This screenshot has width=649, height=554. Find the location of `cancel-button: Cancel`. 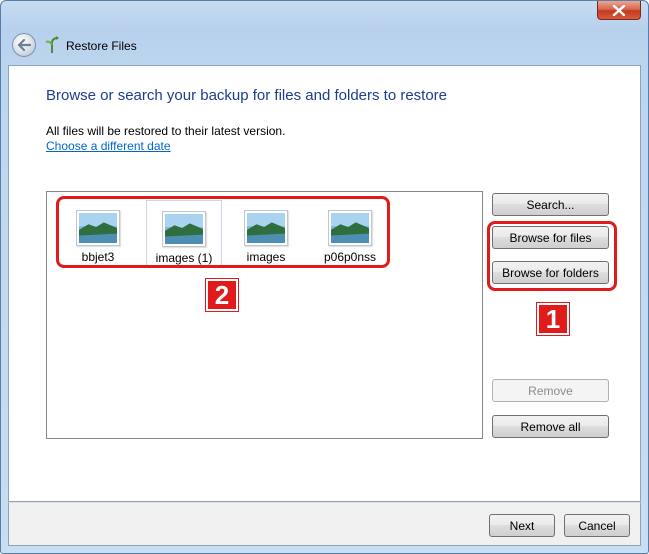

cancel-button: Cancel is located at coordinates (597, 525).